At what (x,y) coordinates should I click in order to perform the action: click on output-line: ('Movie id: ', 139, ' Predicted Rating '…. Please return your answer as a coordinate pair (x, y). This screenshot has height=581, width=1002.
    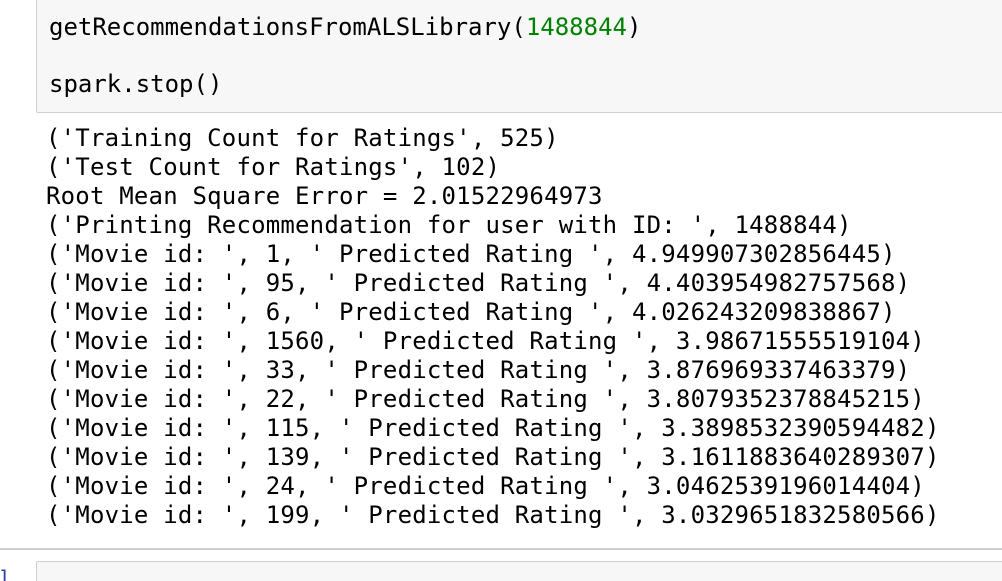
    Looking at the image, I should click on (493, 457).